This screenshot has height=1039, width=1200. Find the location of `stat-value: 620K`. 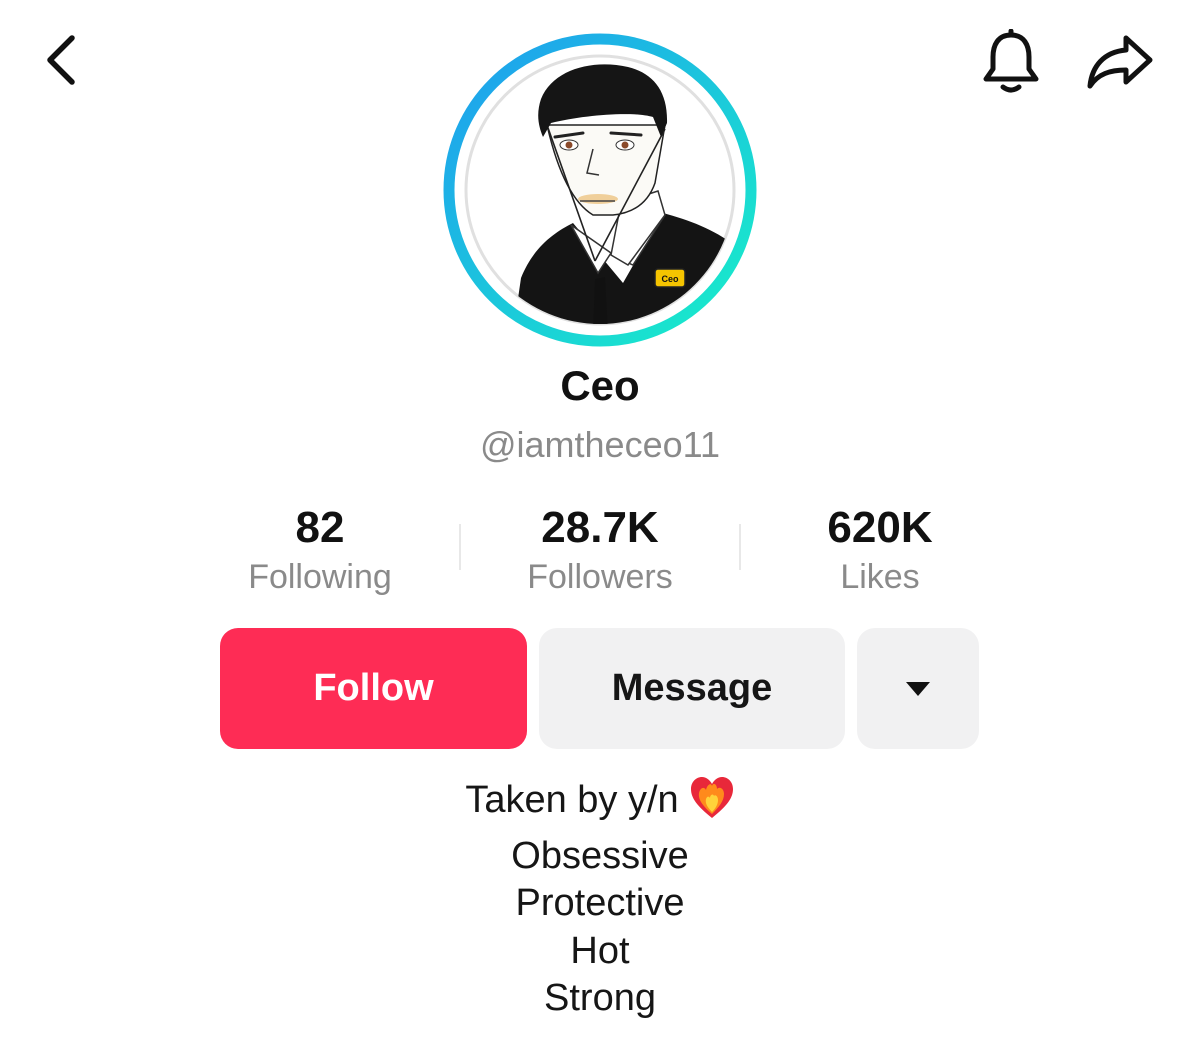

stat-value: 620K is located at coordinates (880, 527).